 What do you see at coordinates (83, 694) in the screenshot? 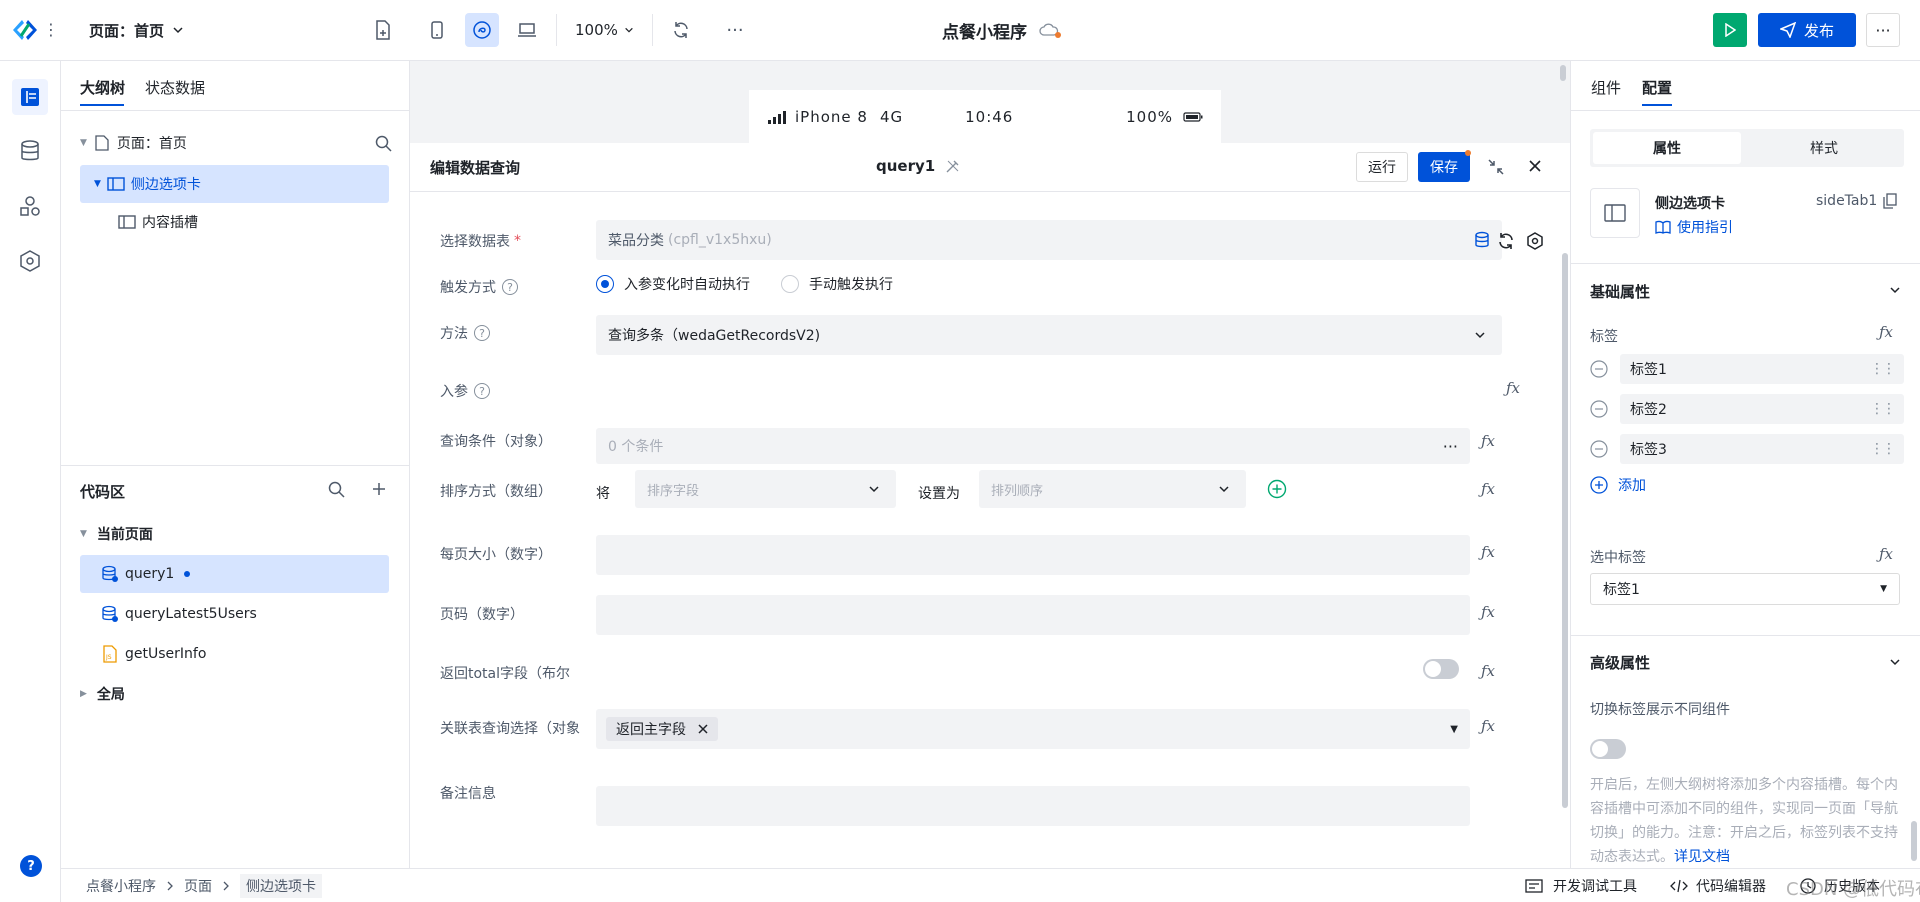
I see `caret-right-icon: ▶` at bounding box center [83, 694].